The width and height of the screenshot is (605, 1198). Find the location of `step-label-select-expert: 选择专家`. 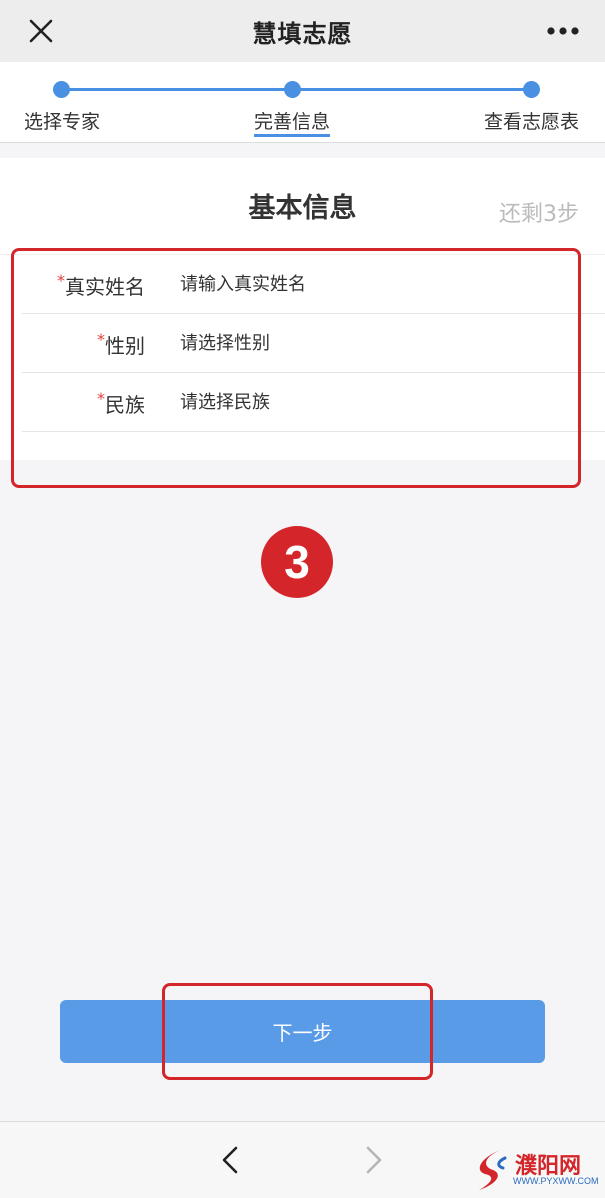

step-label-select-expert: 选择专家 is located at coordinates (62, 120).